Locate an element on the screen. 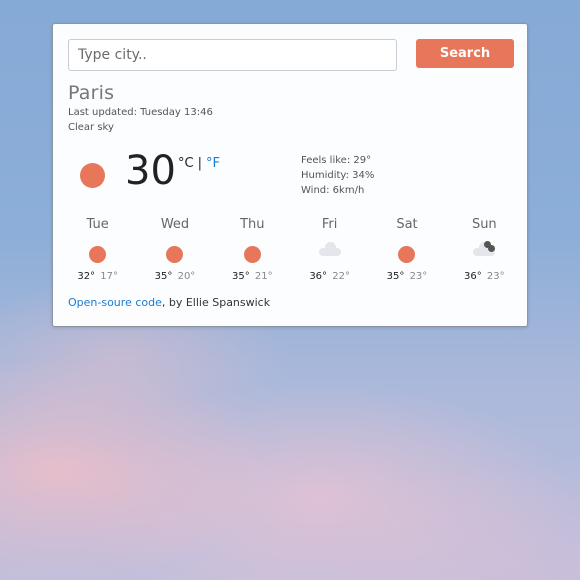 This screenshot has height=580, width=580. forecast-day-name: Sat is located at coordinates (407, 224).